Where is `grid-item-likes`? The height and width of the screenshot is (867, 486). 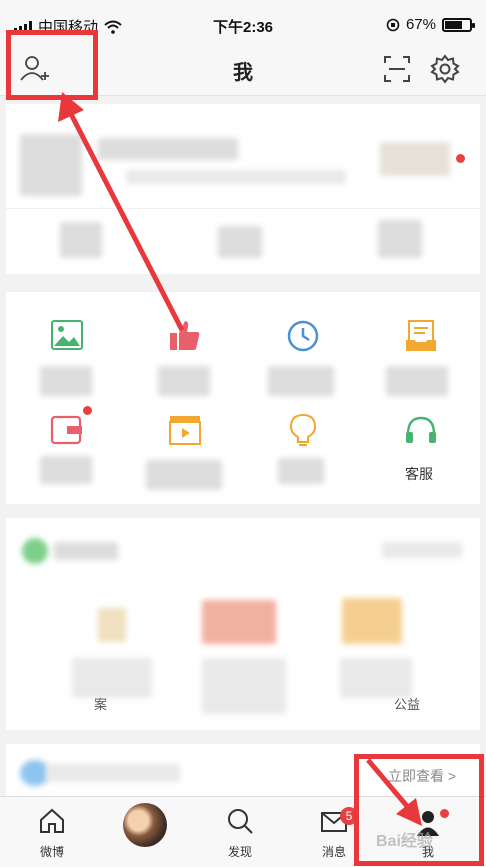 grid-item-likes is located at coordinates (183, 364).